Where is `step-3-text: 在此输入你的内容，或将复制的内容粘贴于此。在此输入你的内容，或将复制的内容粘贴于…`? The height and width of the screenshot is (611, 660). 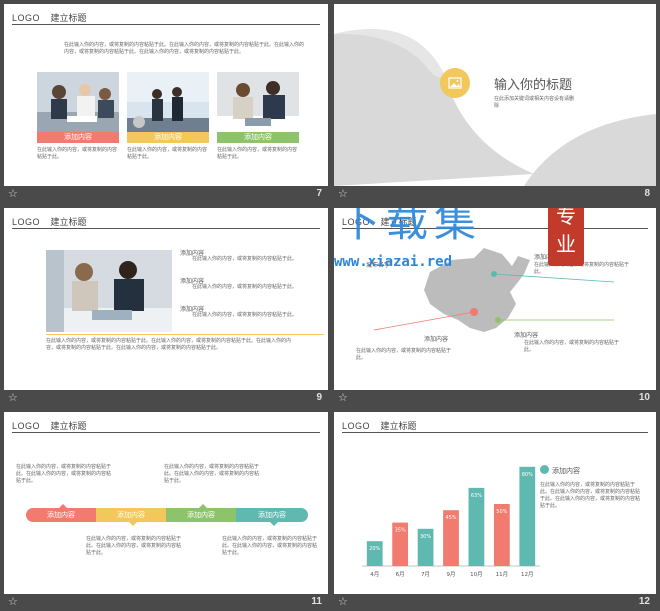 step-3-text: 在此输入你的内容，或将复制的内容粘贴于此。在此输入你的内容，或将复制的内容粘贴于… is located at coordinates (212, 474).